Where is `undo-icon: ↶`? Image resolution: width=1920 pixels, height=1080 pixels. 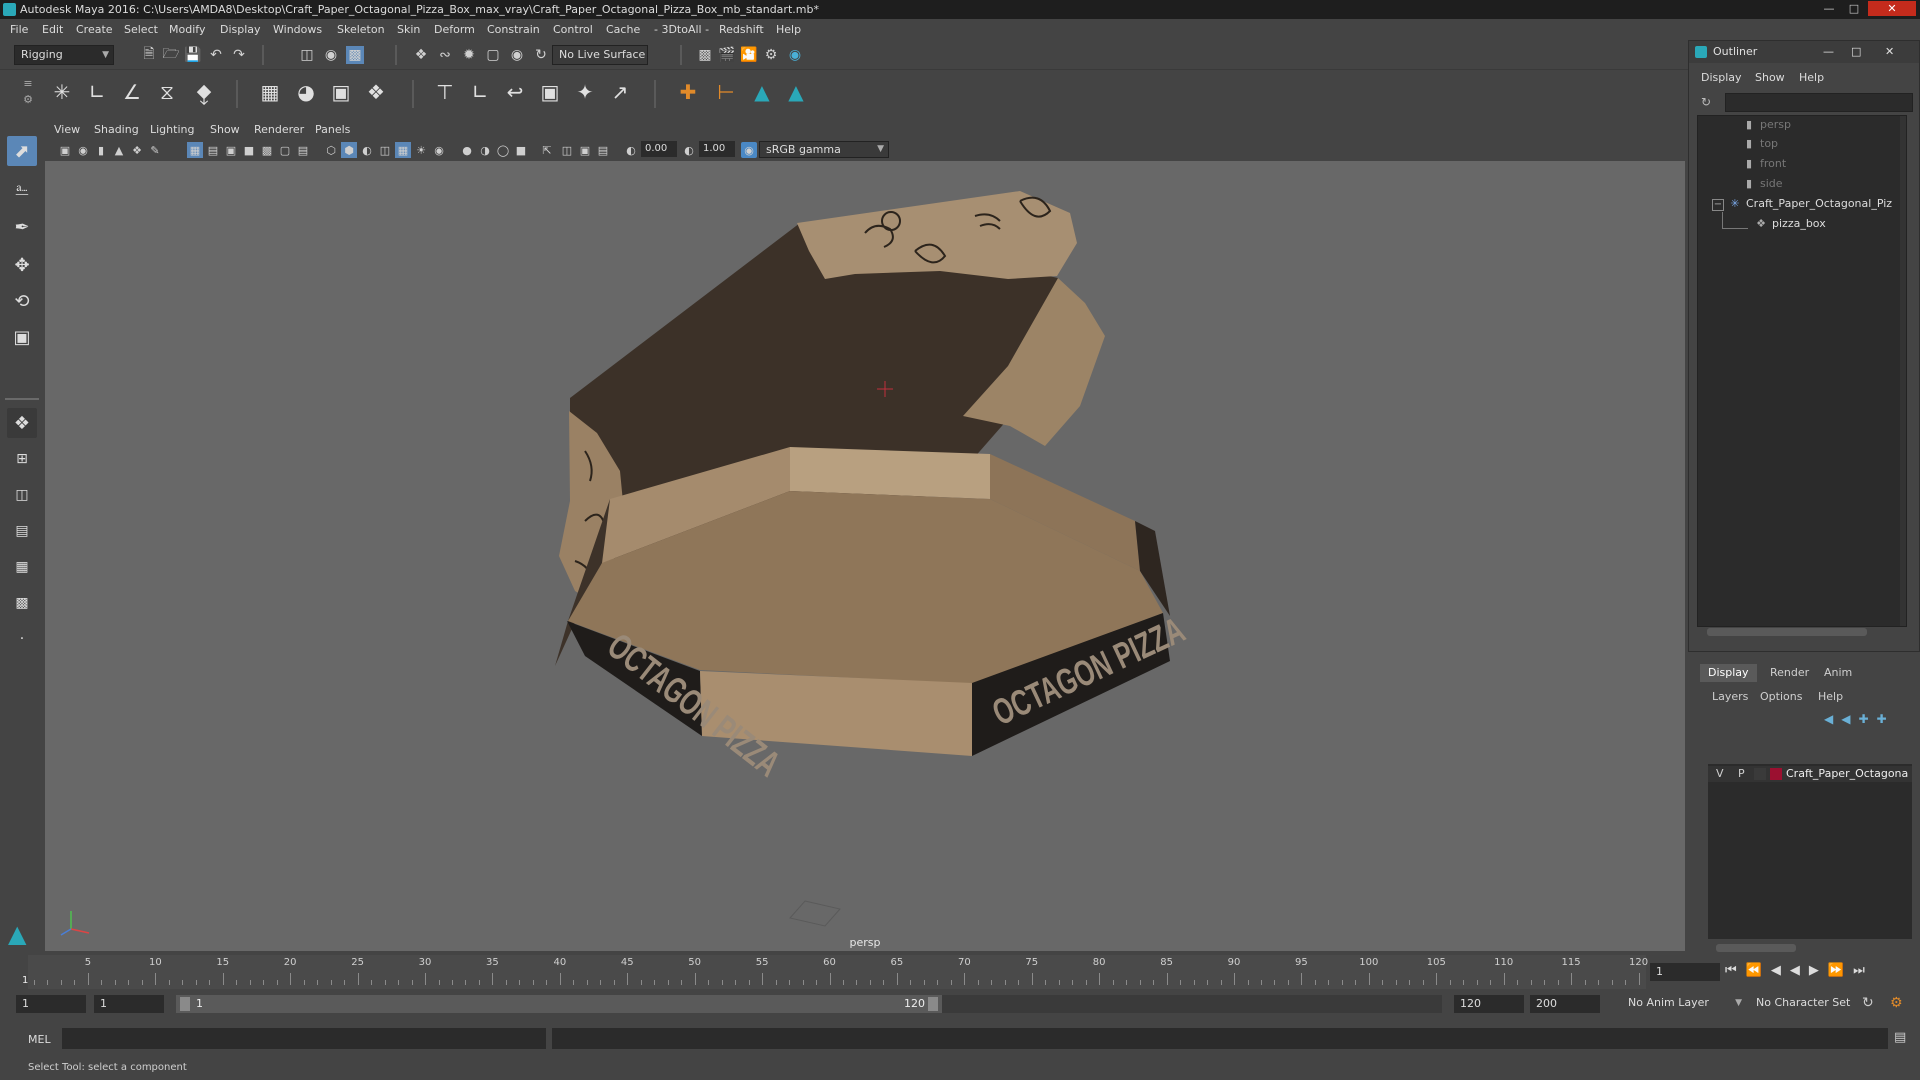 undo-icon: ↶ is located at coordinates (216, 55).